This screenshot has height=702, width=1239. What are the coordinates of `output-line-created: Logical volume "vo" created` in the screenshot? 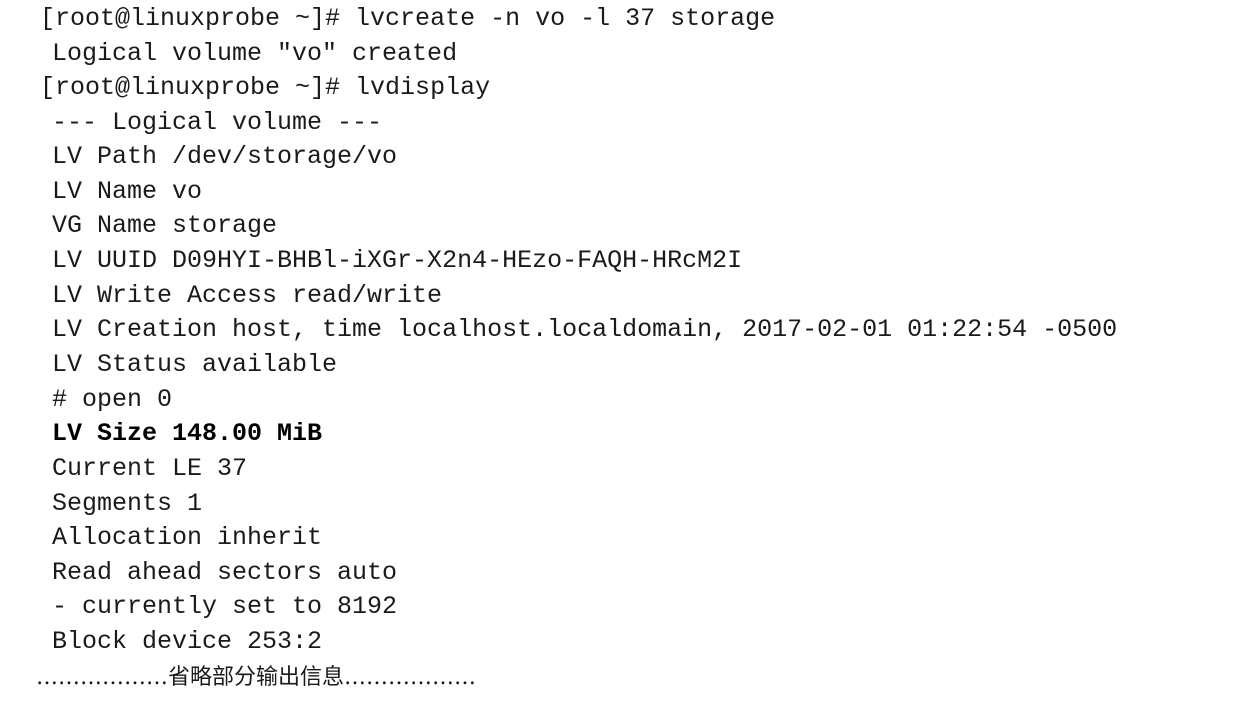 It's located at (255, 53).